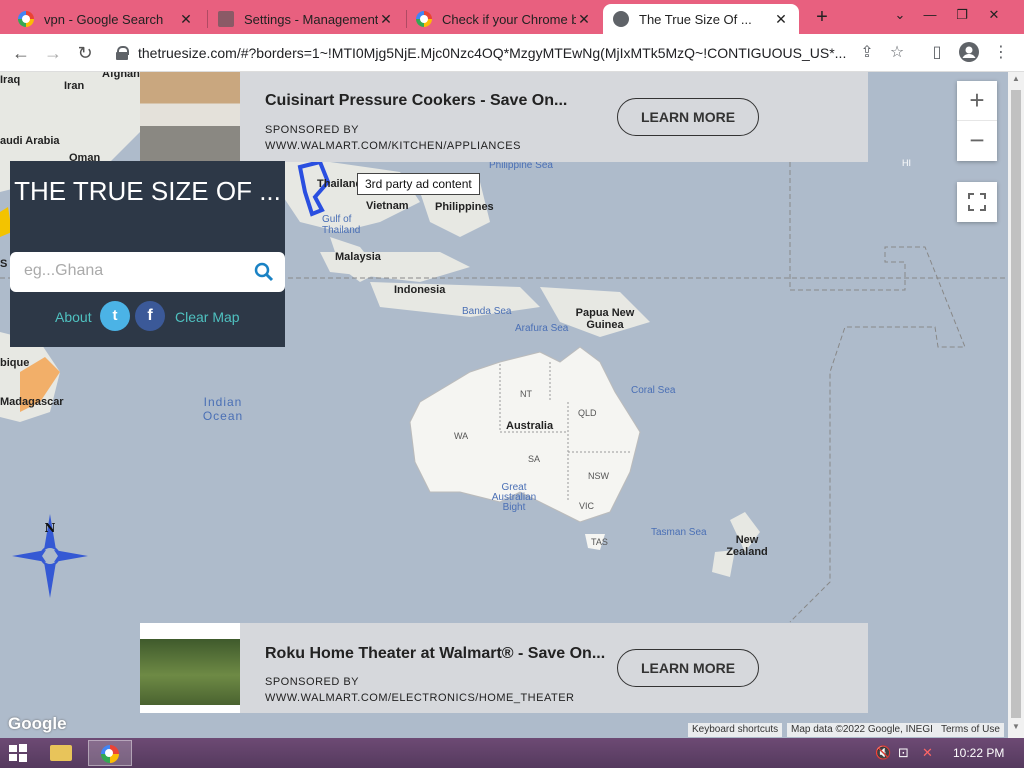 The width and height of the screenshot is (1024, 768). What do you see at coordinates (419, 698) in the screenshot?
I see `ad-domain: WWW.WALMART.COM/ELECTRONICS/HOME_THEATER` at bounding box center [419, 698].